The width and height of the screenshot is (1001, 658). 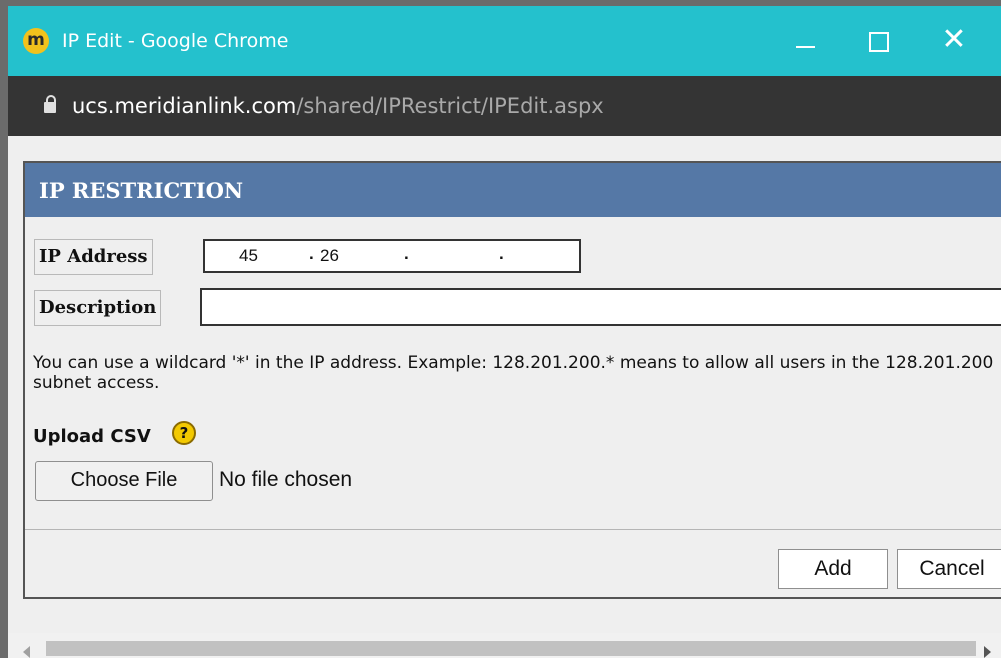 What do you see at coordinates (392, 256) in the screenshot?
I see `ip-address-field: 45 . 26 . .` at bounding box center [392, 256].